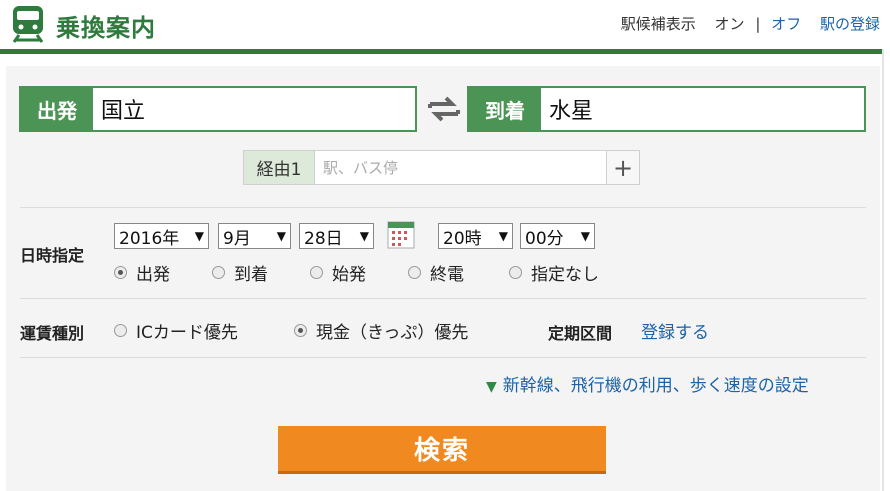 Image resolution: width=890 pixels, height=491 pixels. What do you see at coordinates (106, 28) in the screenshot?
I see `page-title: 乗換案内` at bounding box center [106, 28].